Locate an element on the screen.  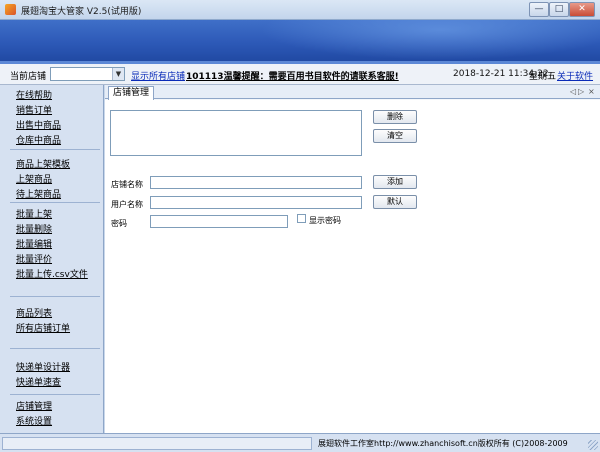
sidebar-item-waybill-lookup: 快递单速查 is located at coordinates (38, 381).